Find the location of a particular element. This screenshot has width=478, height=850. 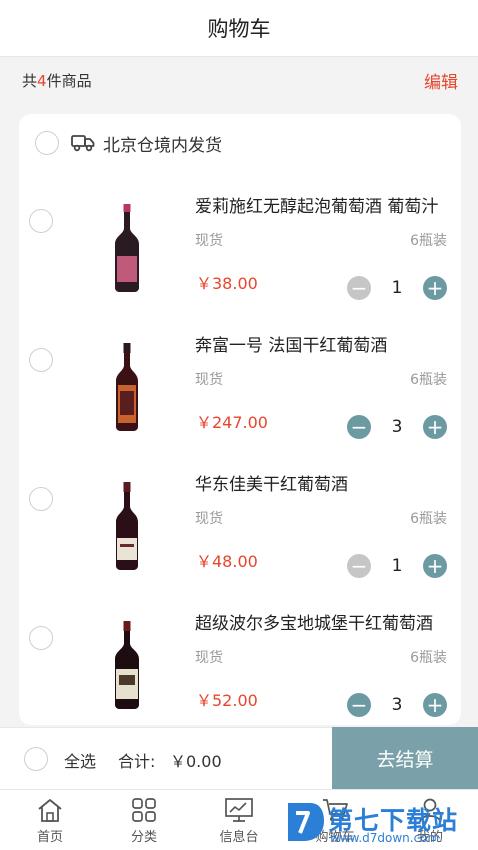

checkout-button: 去结算 is located at coordinates (405, 758).